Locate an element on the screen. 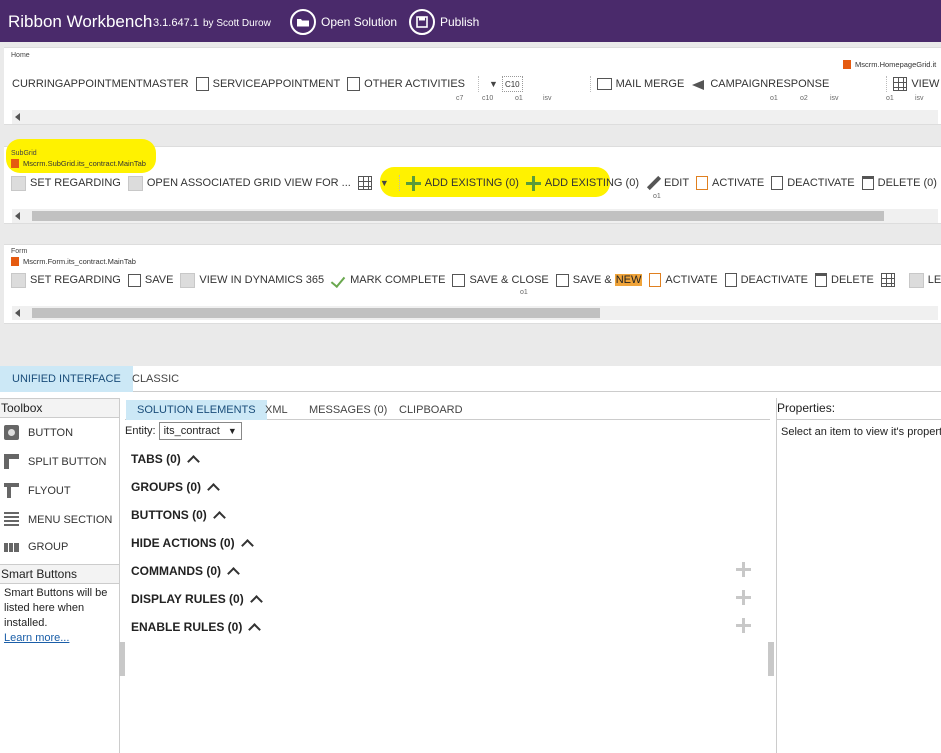 The height and width of the screenshot is (753, 941). add-command-plus-icon is located at coordinates (743, 569).